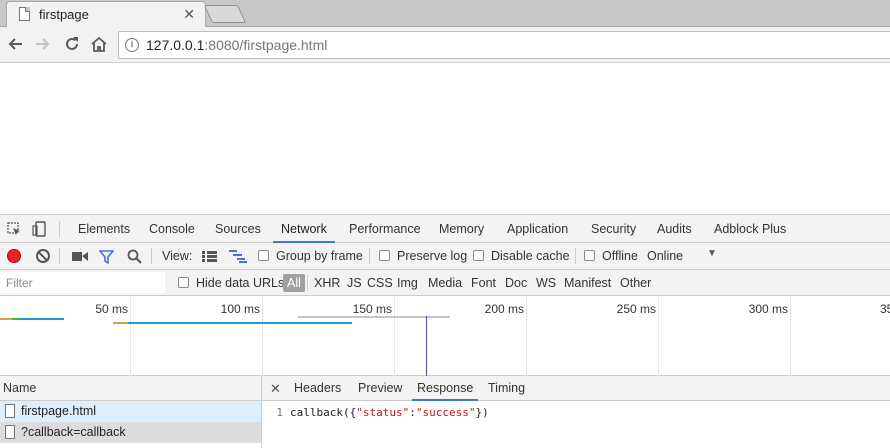  Describe the element at coordinates (279, 412) in the screenshot. I see `line-number: 1` at that location.